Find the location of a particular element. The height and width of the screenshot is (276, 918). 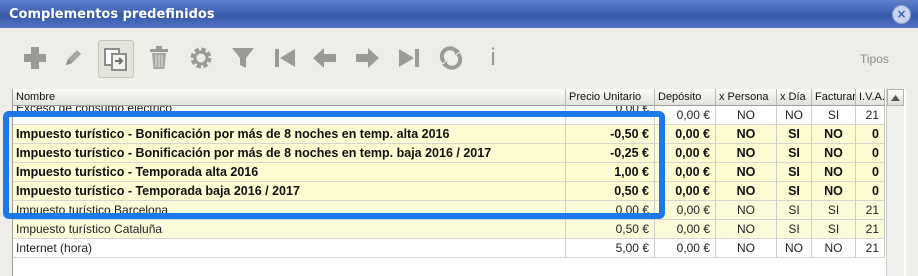

add-button is located at coordinates (35, 58).